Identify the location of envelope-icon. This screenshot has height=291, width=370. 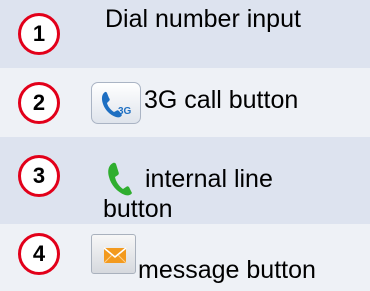
(113, 254).